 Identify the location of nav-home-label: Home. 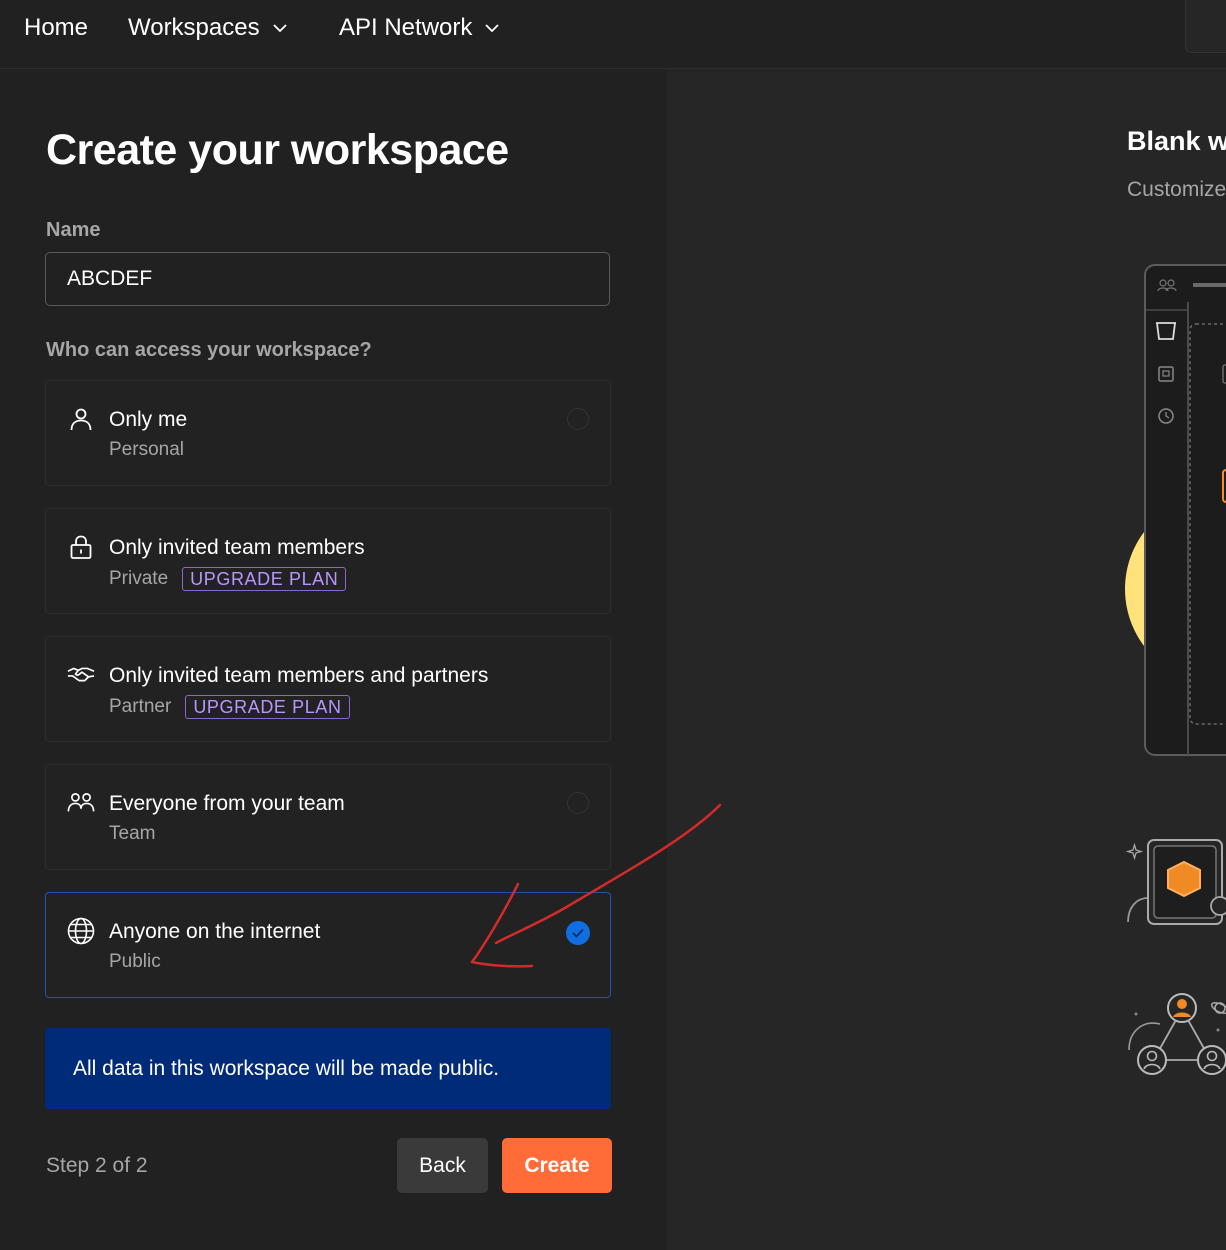
(56, 27).